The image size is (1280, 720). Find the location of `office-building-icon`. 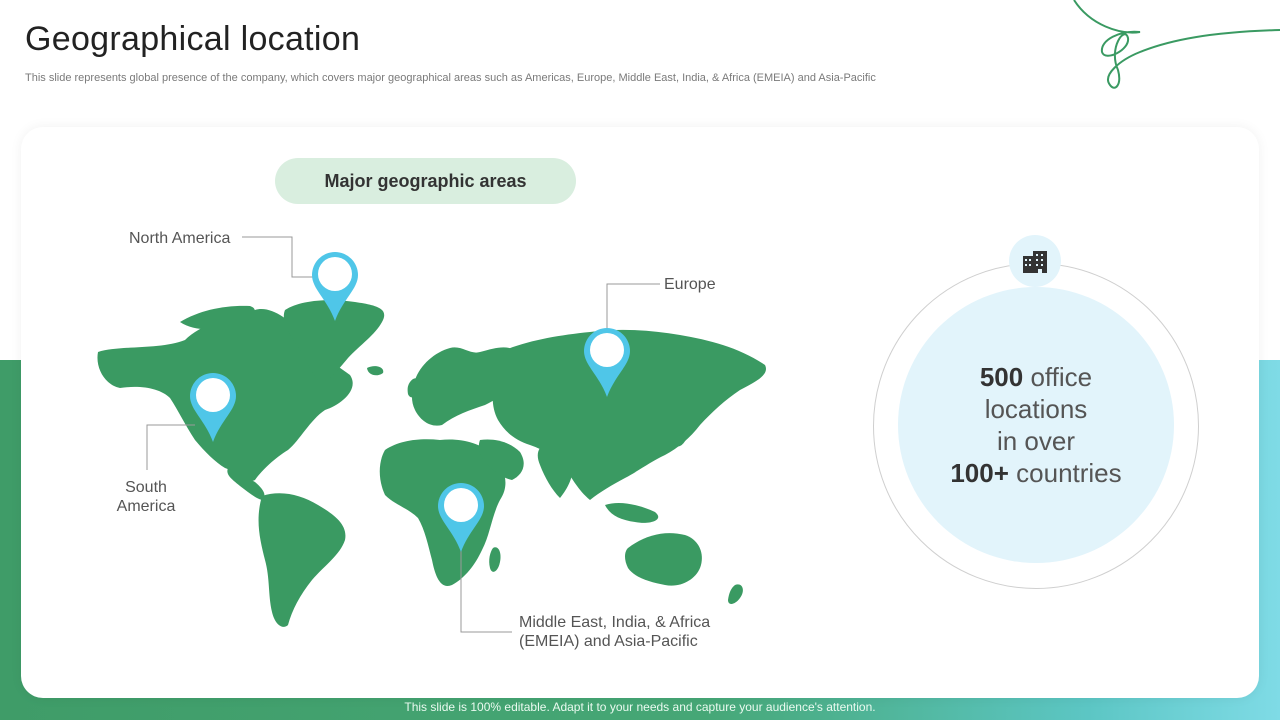

office-building-icon is located at coordinates (1035, 261).